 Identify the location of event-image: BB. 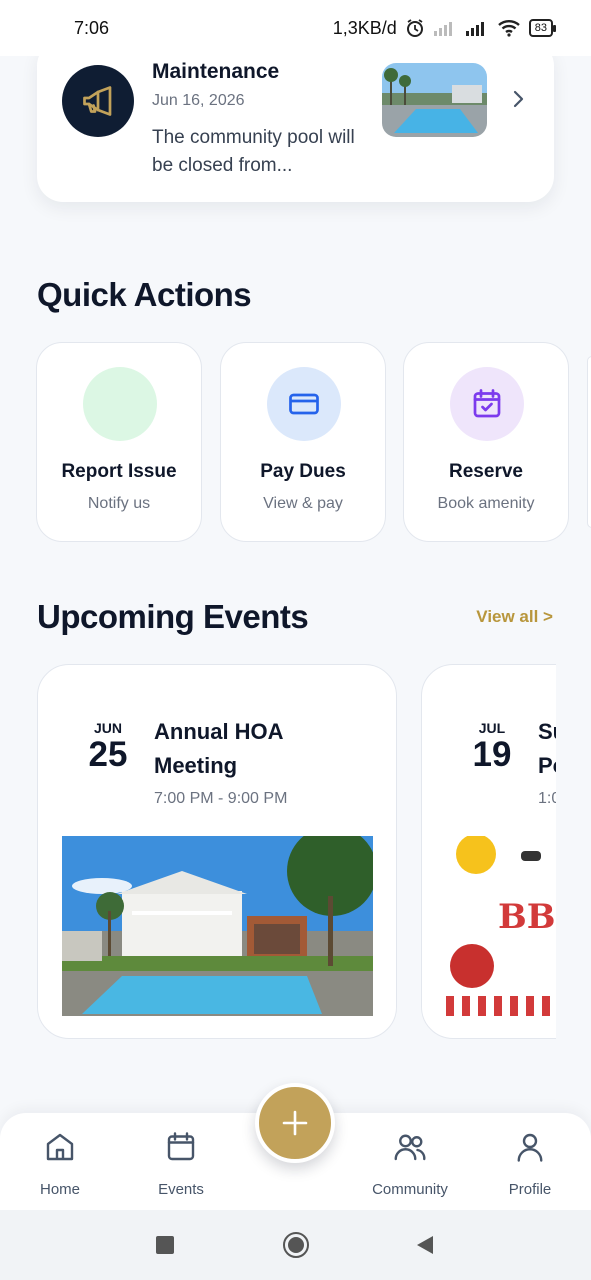
(501, 926).